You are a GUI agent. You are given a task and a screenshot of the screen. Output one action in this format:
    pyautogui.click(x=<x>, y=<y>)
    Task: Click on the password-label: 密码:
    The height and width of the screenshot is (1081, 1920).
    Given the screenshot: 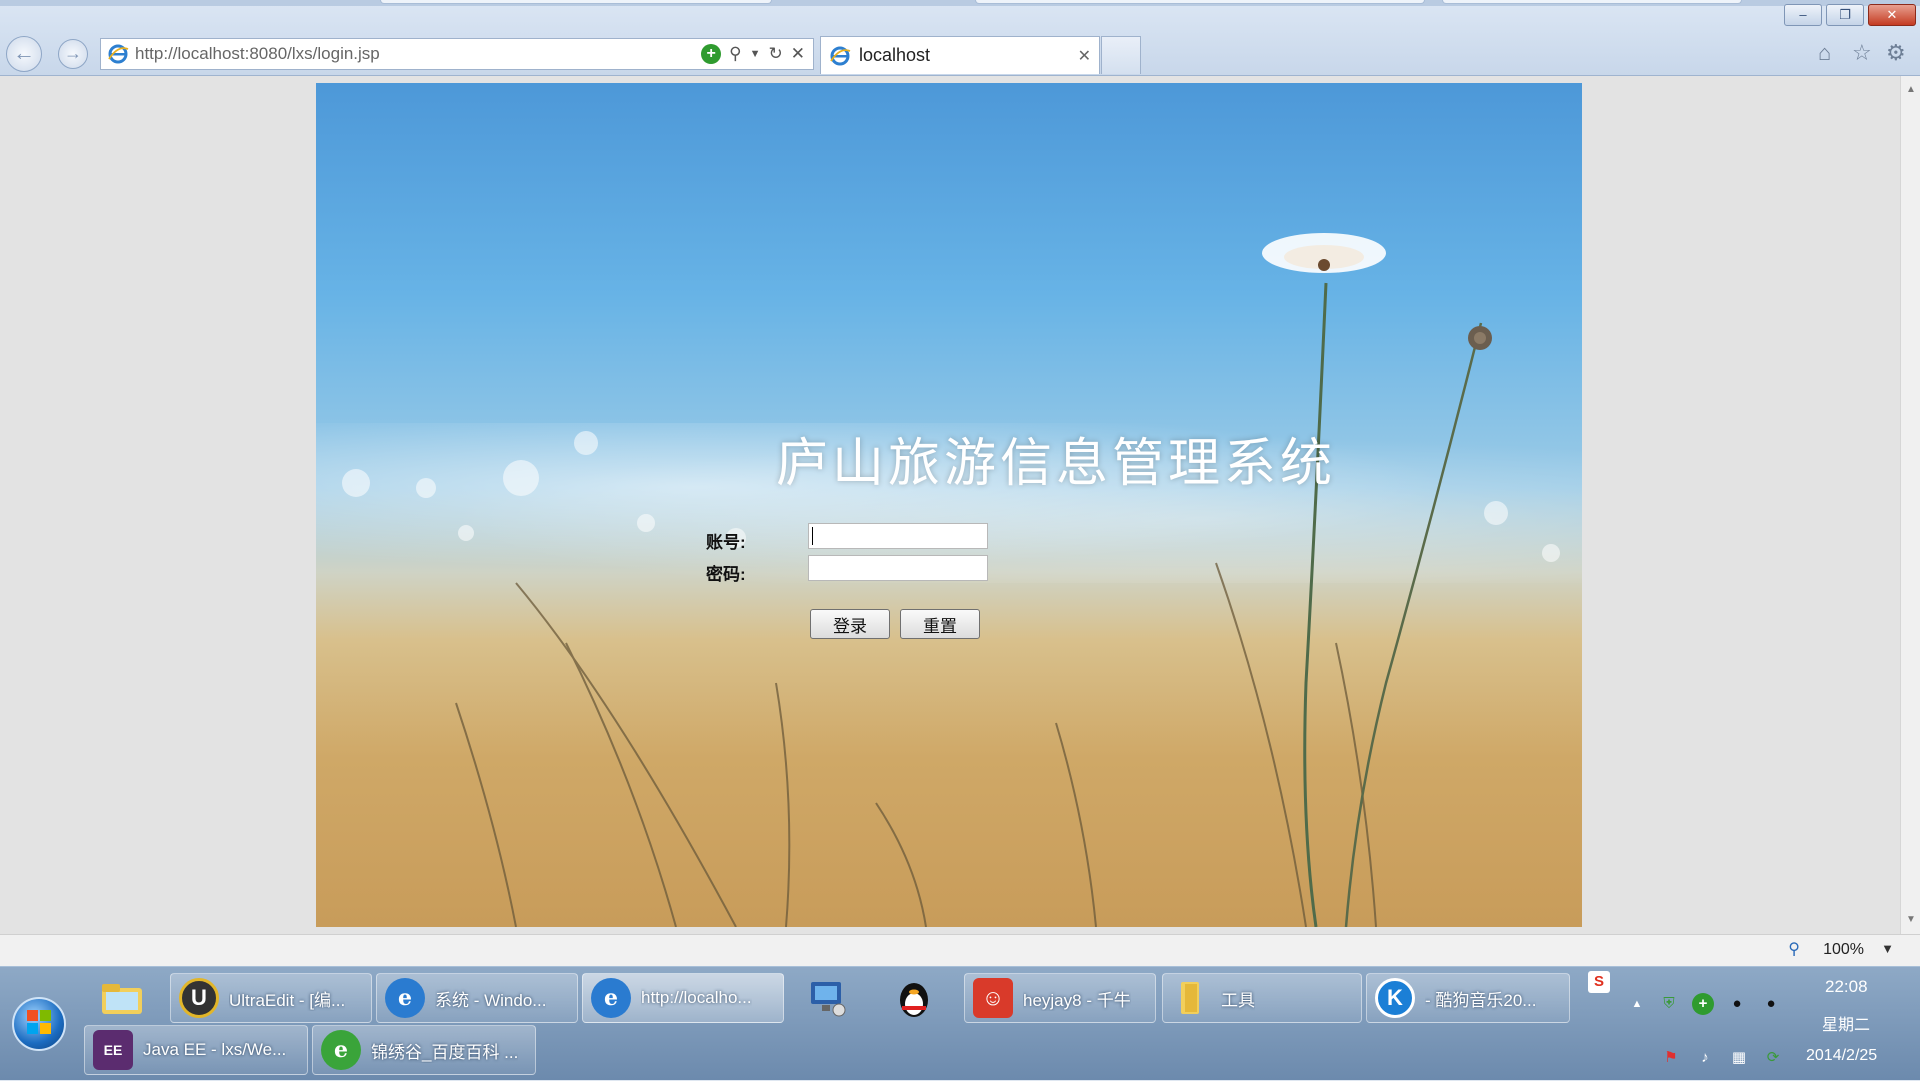 What is the action you would take?
    pyautogui.click(x=726, y=574)
    